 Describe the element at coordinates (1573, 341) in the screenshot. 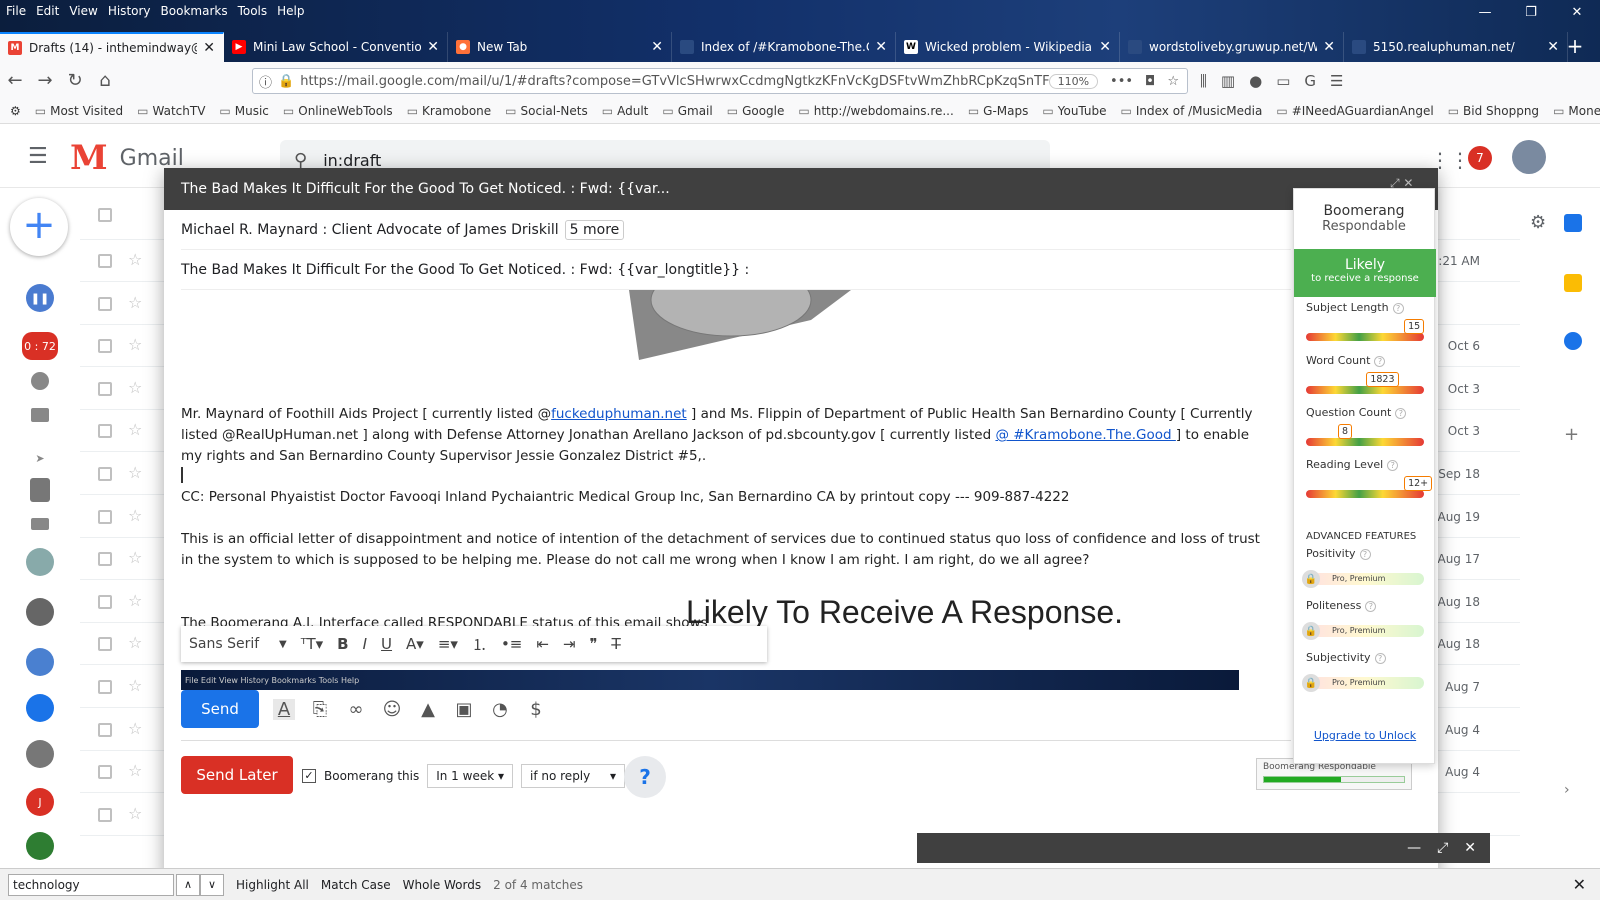

I see `tasks-icon` at that location.